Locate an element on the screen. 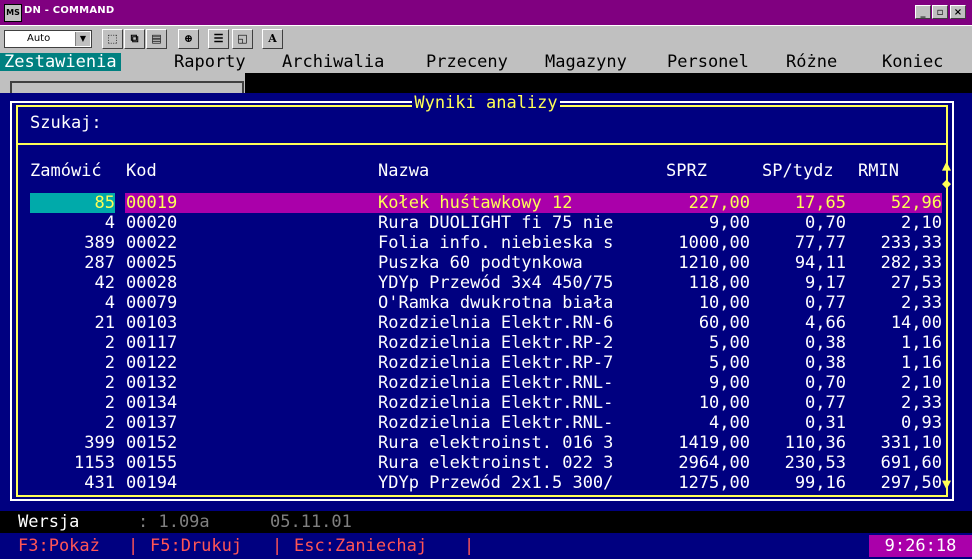 The image size is (972, 559). mark-icon: ⬚ is located at coordinates (112, 39).